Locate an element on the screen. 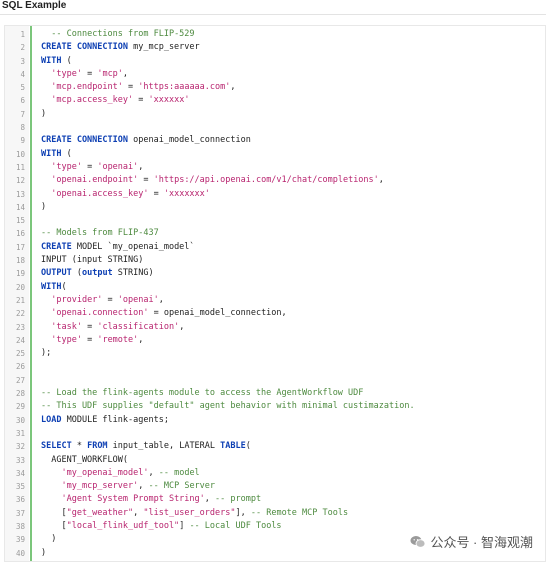  code-text: ); is located at coordinates (46, 353).